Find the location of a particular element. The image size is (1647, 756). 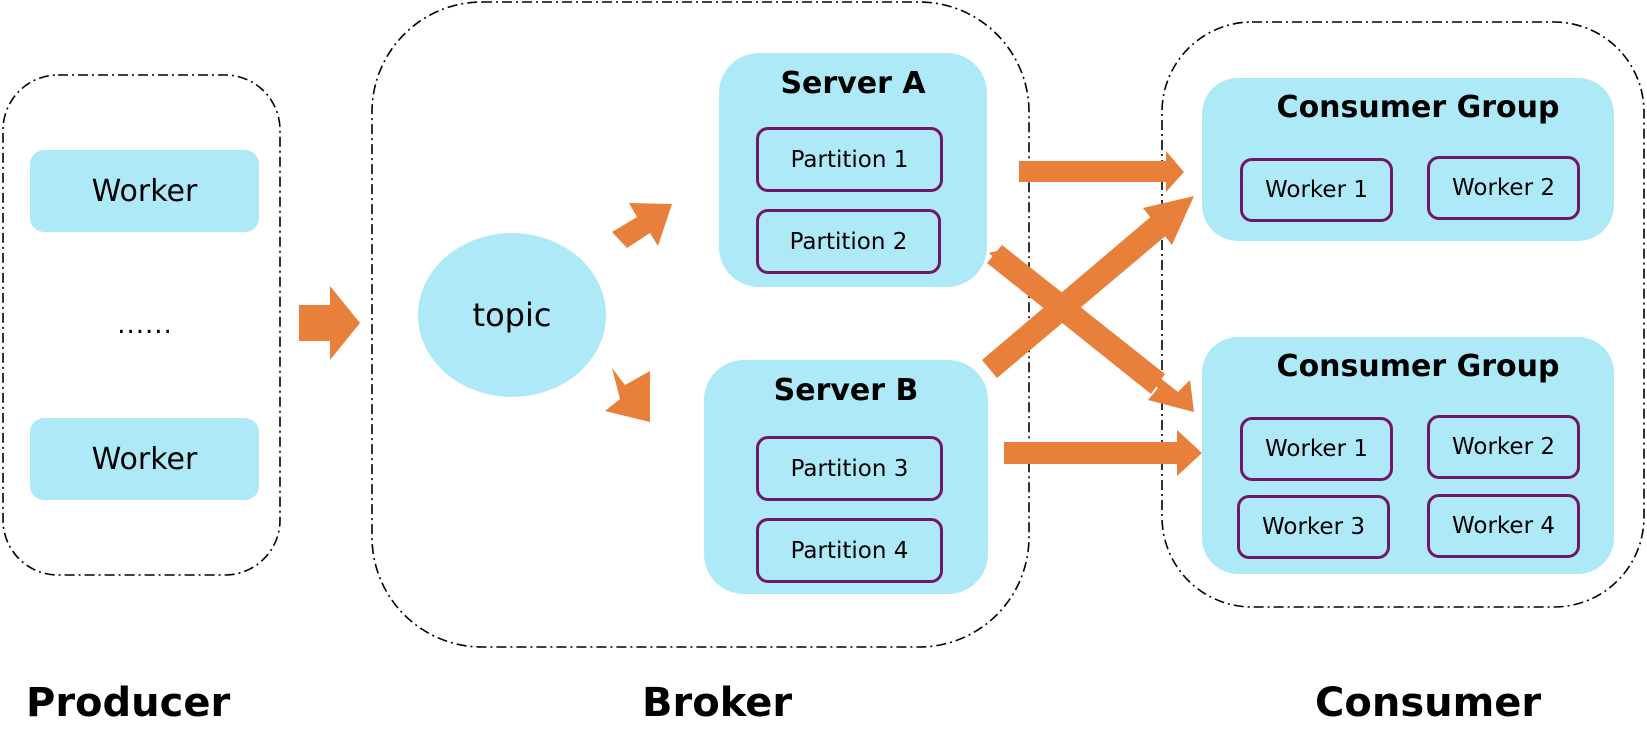

consumer-section-label: Consumer is located at coordinates (1428, 703).